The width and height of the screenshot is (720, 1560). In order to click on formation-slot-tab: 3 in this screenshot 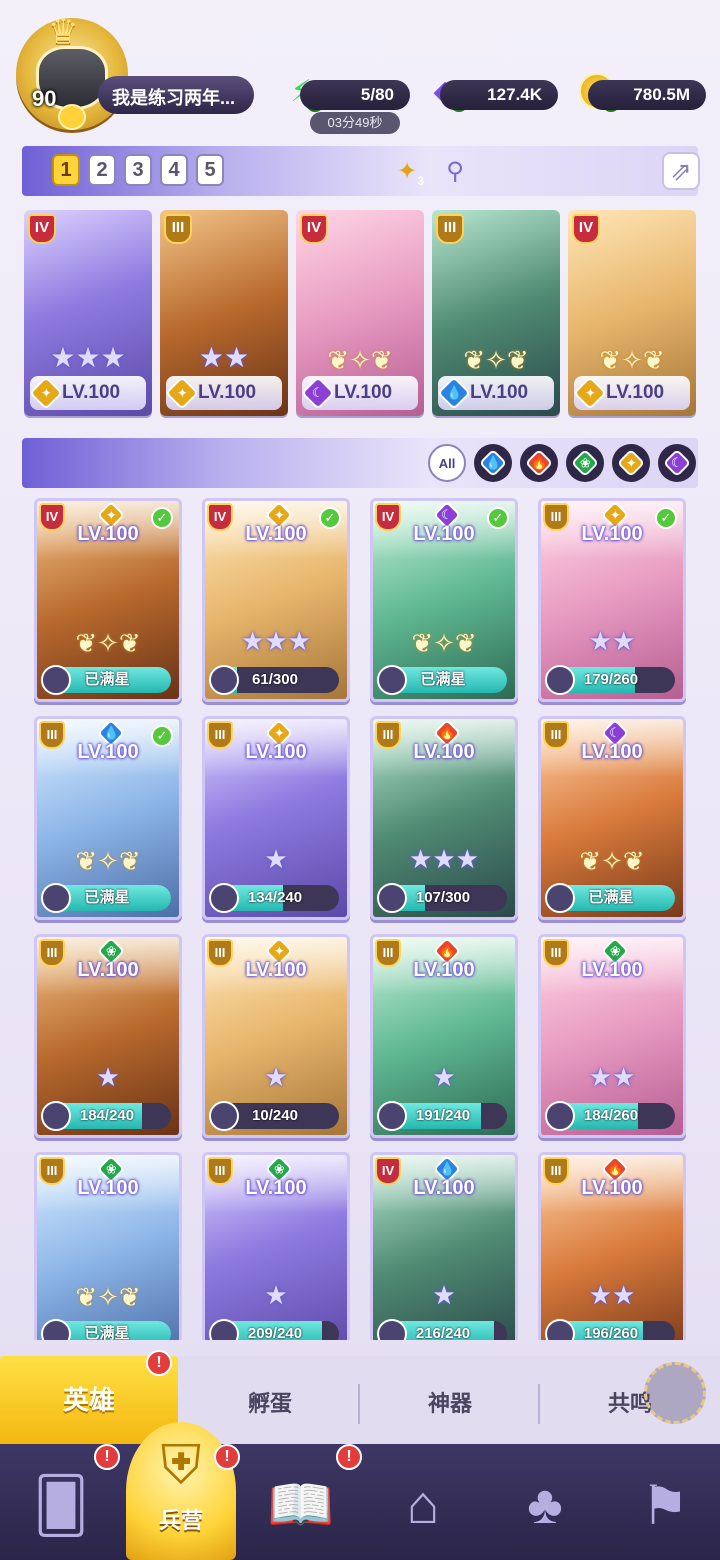, I will do `click(138, 170)`.